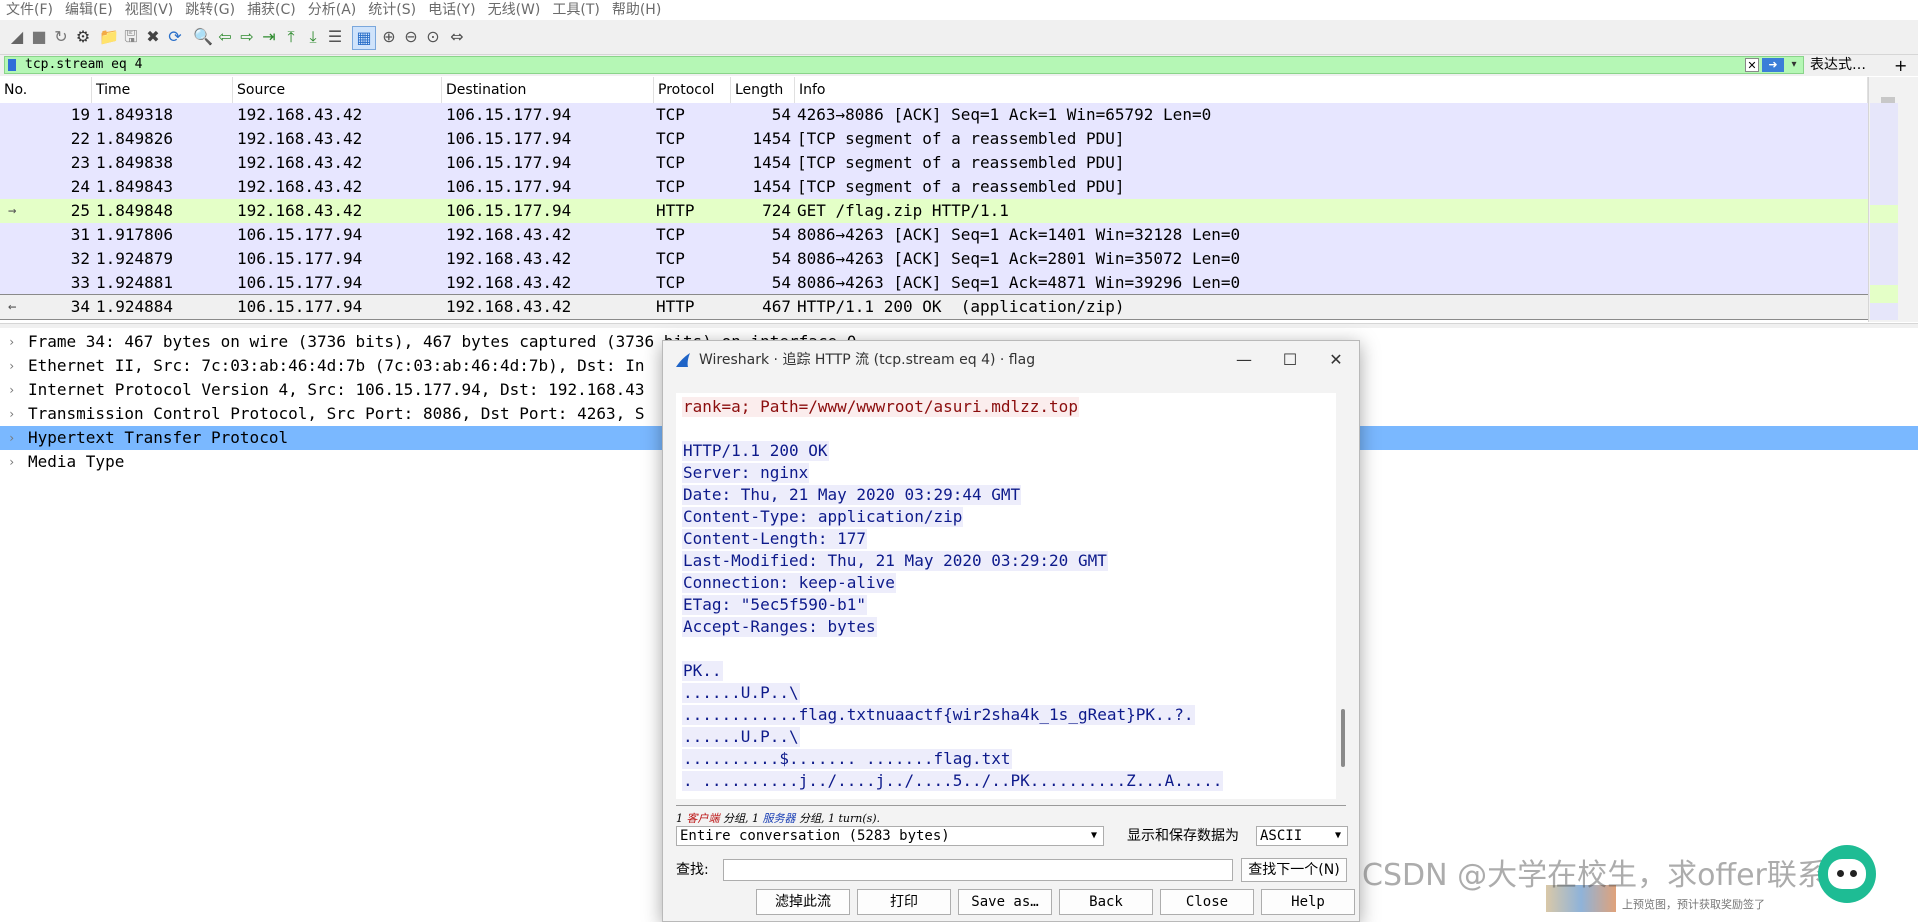 This screenshot has width=1918, height=922. I want to click on cat-mascot-icon, so click(1847, 874).